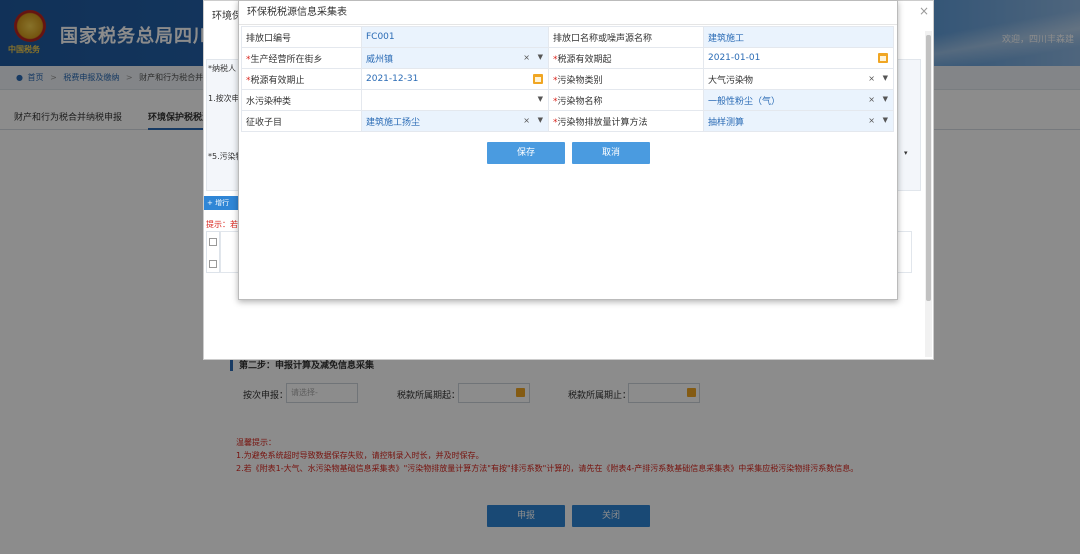 The width and height of the screenshot is (1080, 554). Describe the element at coordinates (392, 79) in the screenshot. I see `valid-to-value: 2021-12-31` at that location.